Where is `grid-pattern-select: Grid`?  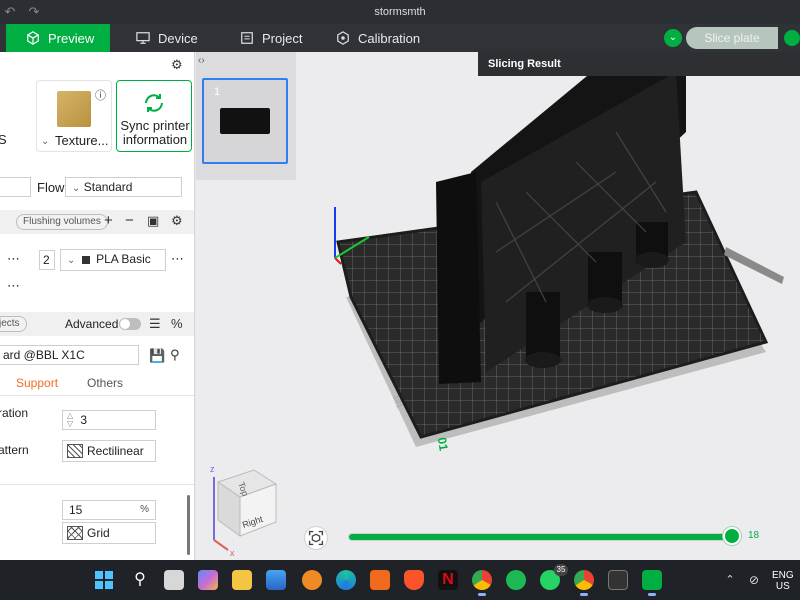
grid-pattern-select: Grid is located at coordinates (109, 533).